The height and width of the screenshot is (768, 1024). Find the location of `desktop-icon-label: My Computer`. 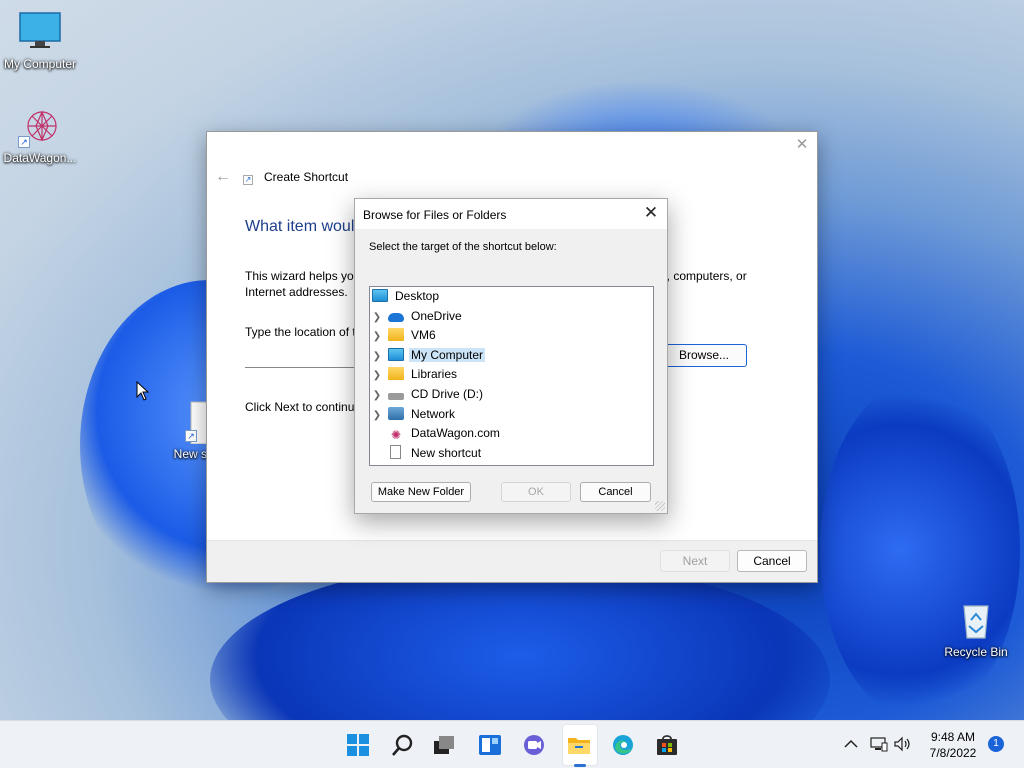

desktop-icon-label: My Computer is located at coordinates (40, 64).